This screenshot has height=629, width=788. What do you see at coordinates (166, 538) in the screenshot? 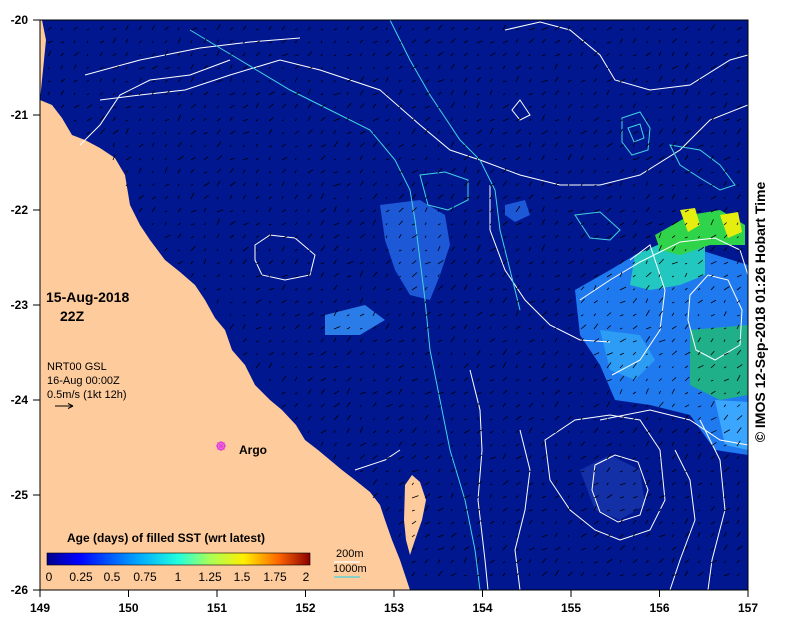
I see `colorbar-title: Age (days) of filled SST (wrt latest)` at bounding box center [166, 538].